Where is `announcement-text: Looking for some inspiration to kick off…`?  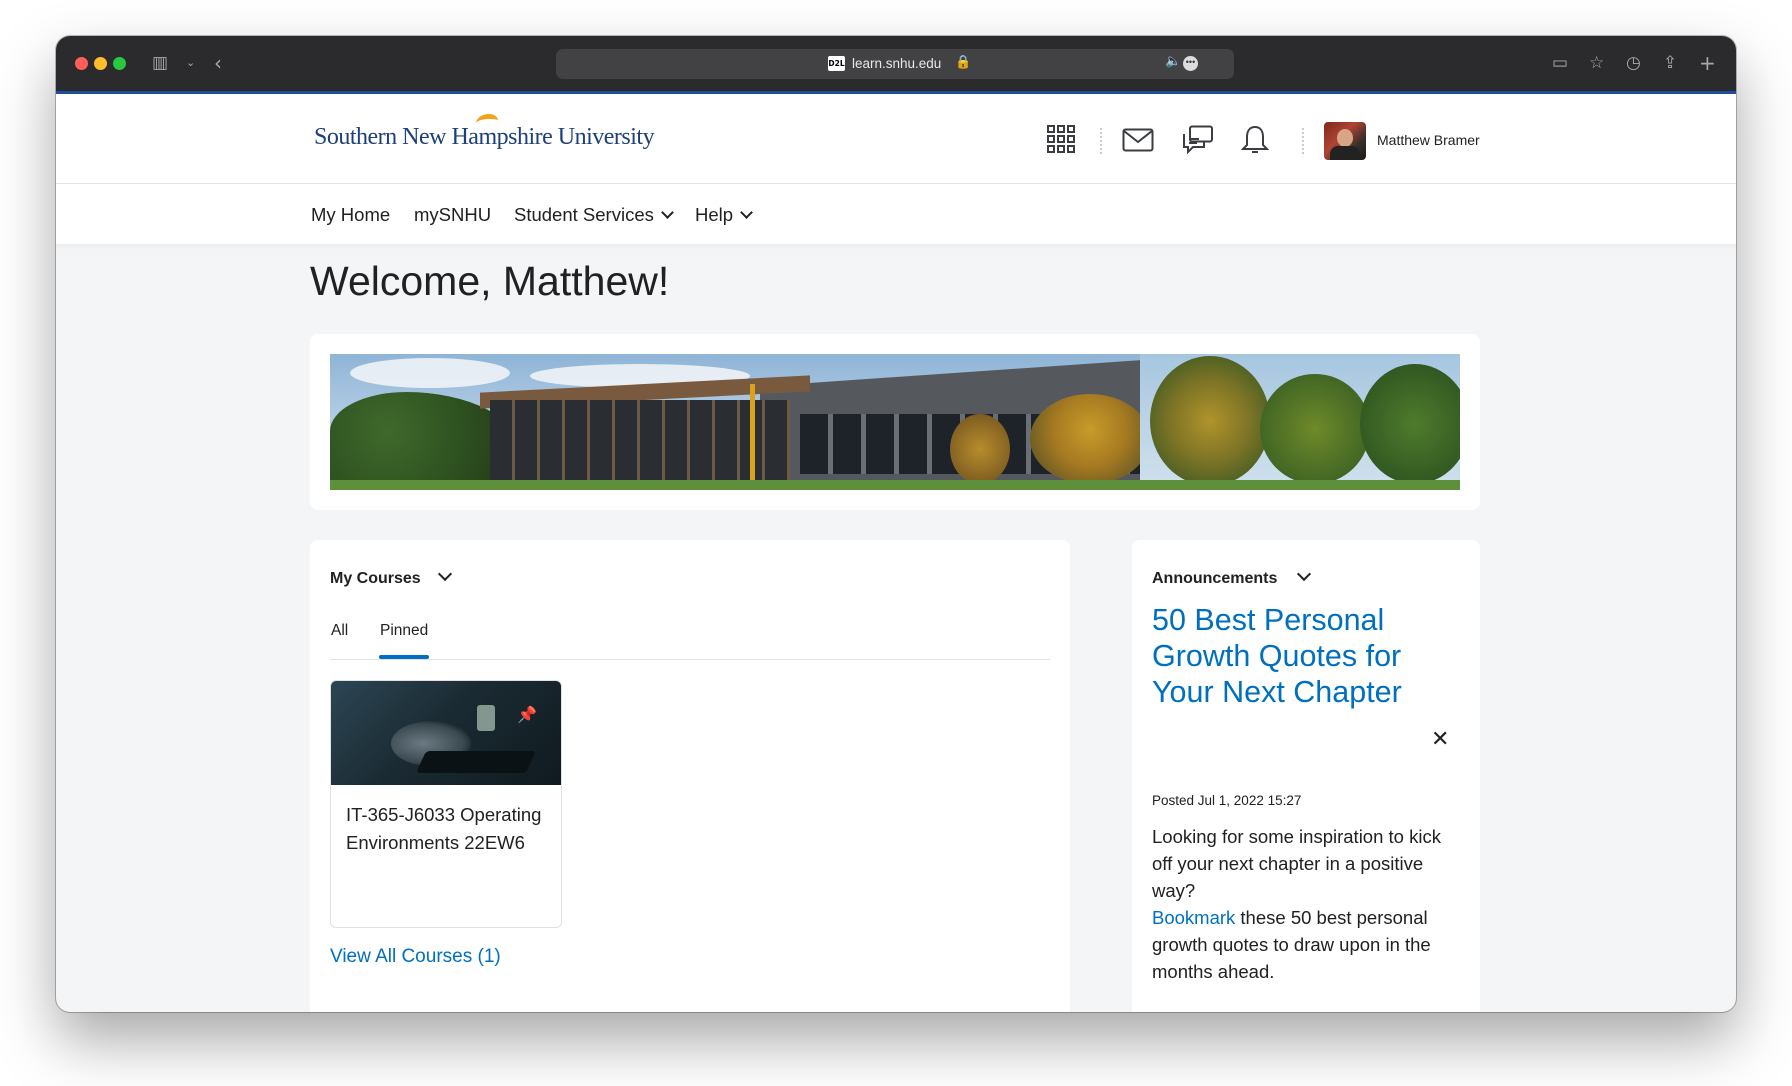 announcement-text: Looking for some inspiration to kick off… is located at coordinates (1296, 863).